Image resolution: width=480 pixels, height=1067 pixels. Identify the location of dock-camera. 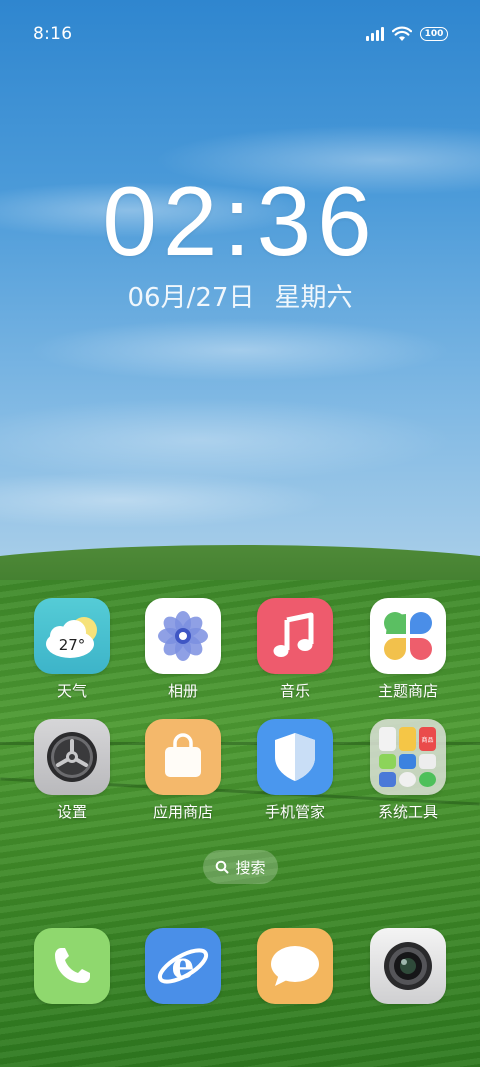
(408, 966).